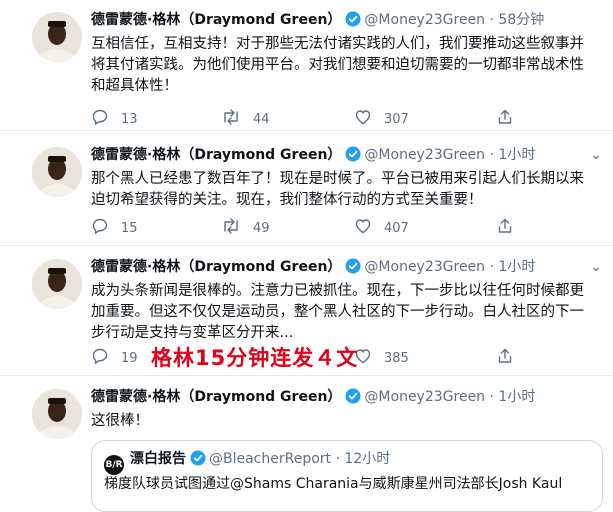 The image size is (613, 512). I want to click on tweet-actions: 15 49 407, so click(341, 227).